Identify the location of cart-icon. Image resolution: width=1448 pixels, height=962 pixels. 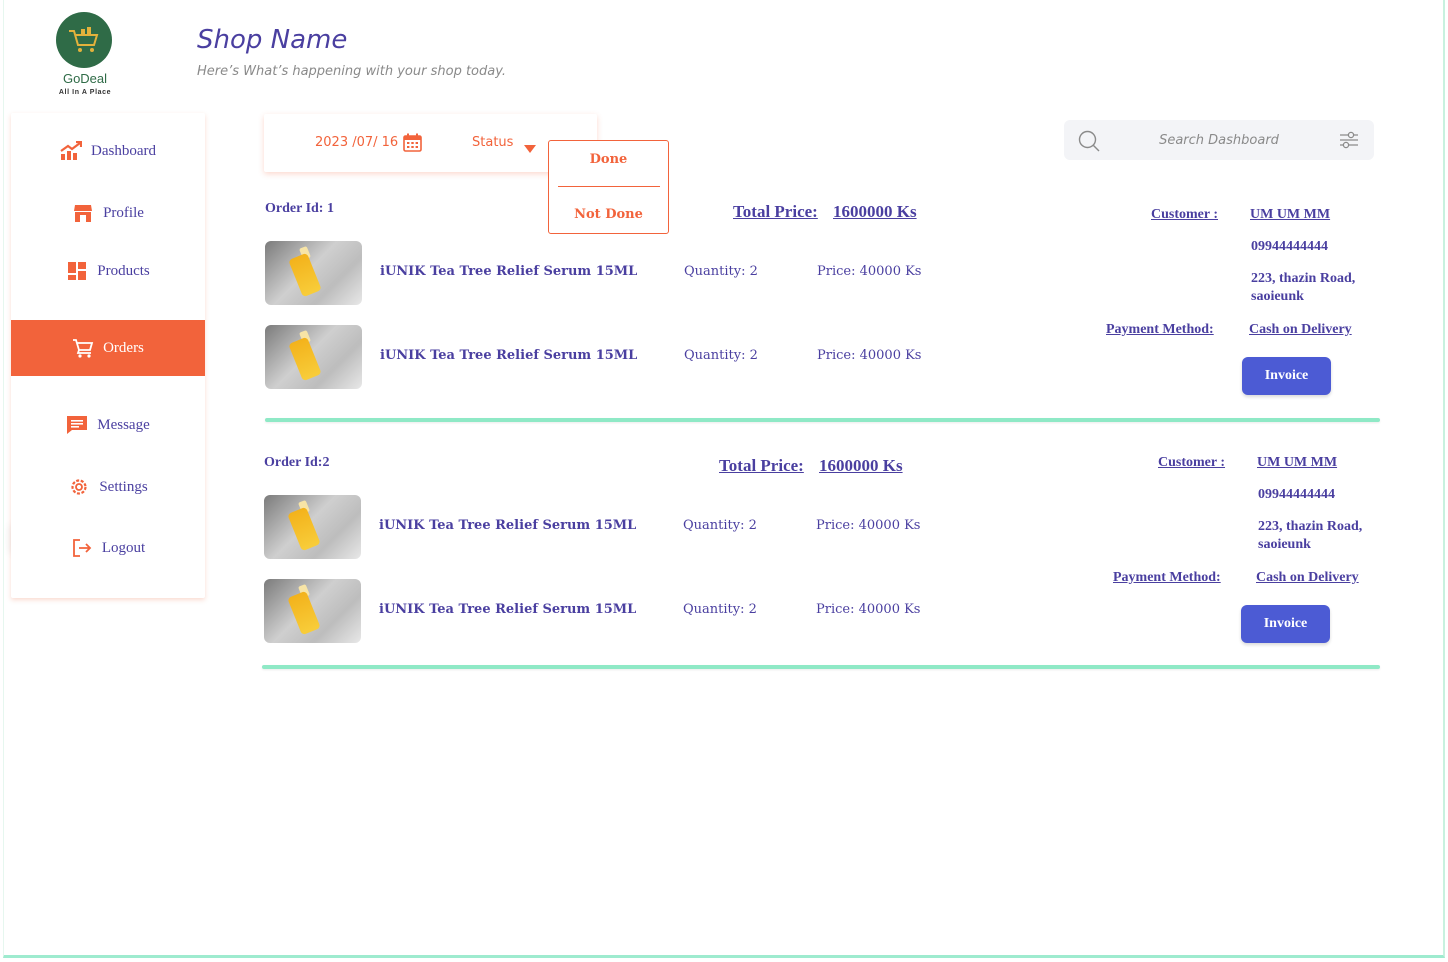
(83, 348).